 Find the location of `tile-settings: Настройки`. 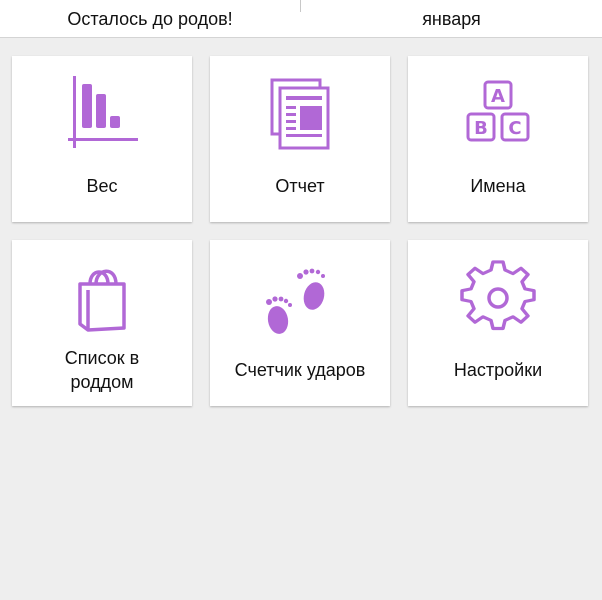

tile-settings: Настройки is located at coordinates (498, 323).